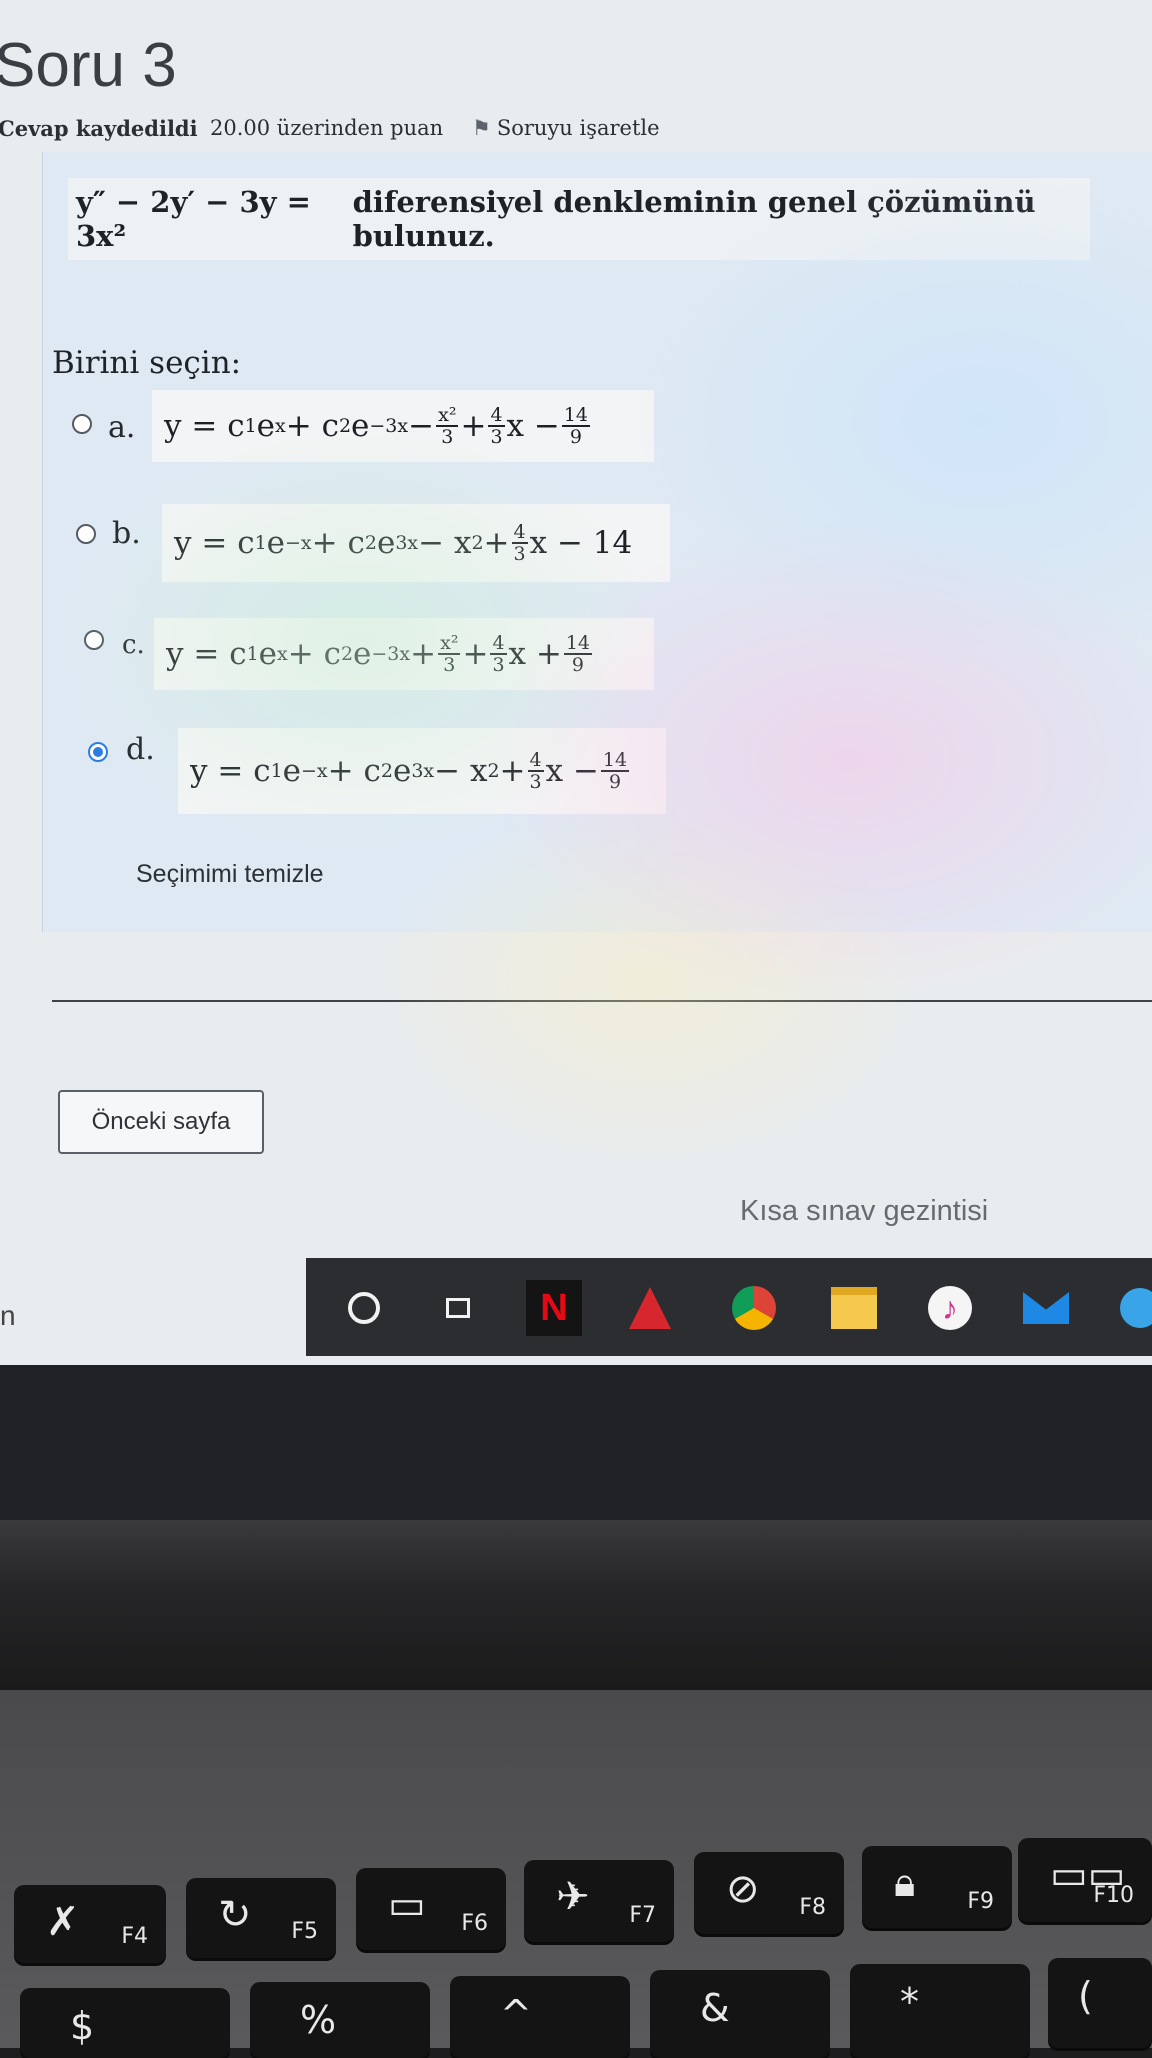 The height and width of the screenshot is (2058, 1152). What do you see at coordinates (63, 1922) in the screenshot?
I see `mute-mic-icon: ✗` at bounding box center [63, 1922].